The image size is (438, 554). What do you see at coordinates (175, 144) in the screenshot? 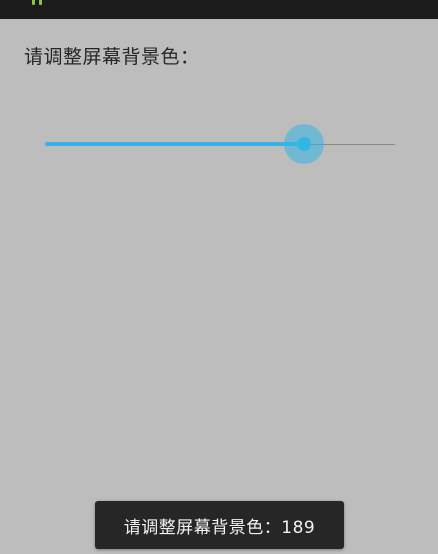
I see `seekbar-progress` at bounding box center [175, 144].